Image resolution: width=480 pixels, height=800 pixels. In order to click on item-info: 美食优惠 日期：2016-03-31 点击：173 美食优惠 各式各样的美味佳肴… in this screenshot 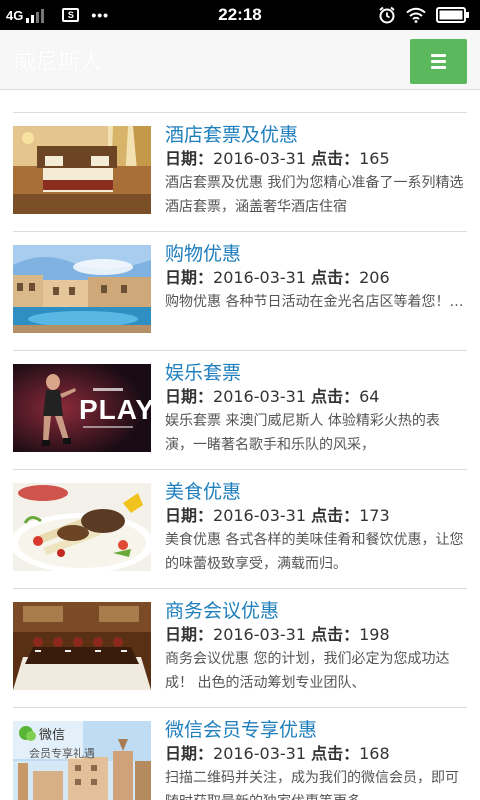, I will do `click(316, 528)`.